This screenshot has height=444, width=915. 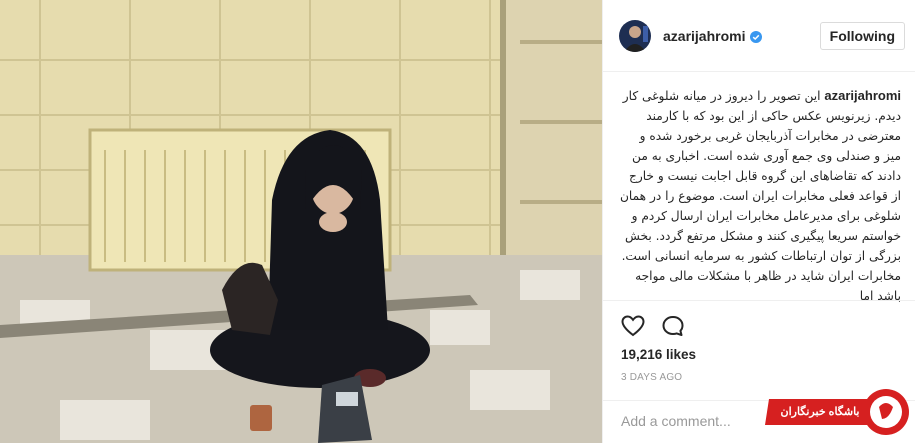 What do you see at coordinates (862, 95) in the screenshot?
I see `caption-username: azarijahromi` at bounding box center [862, 95].